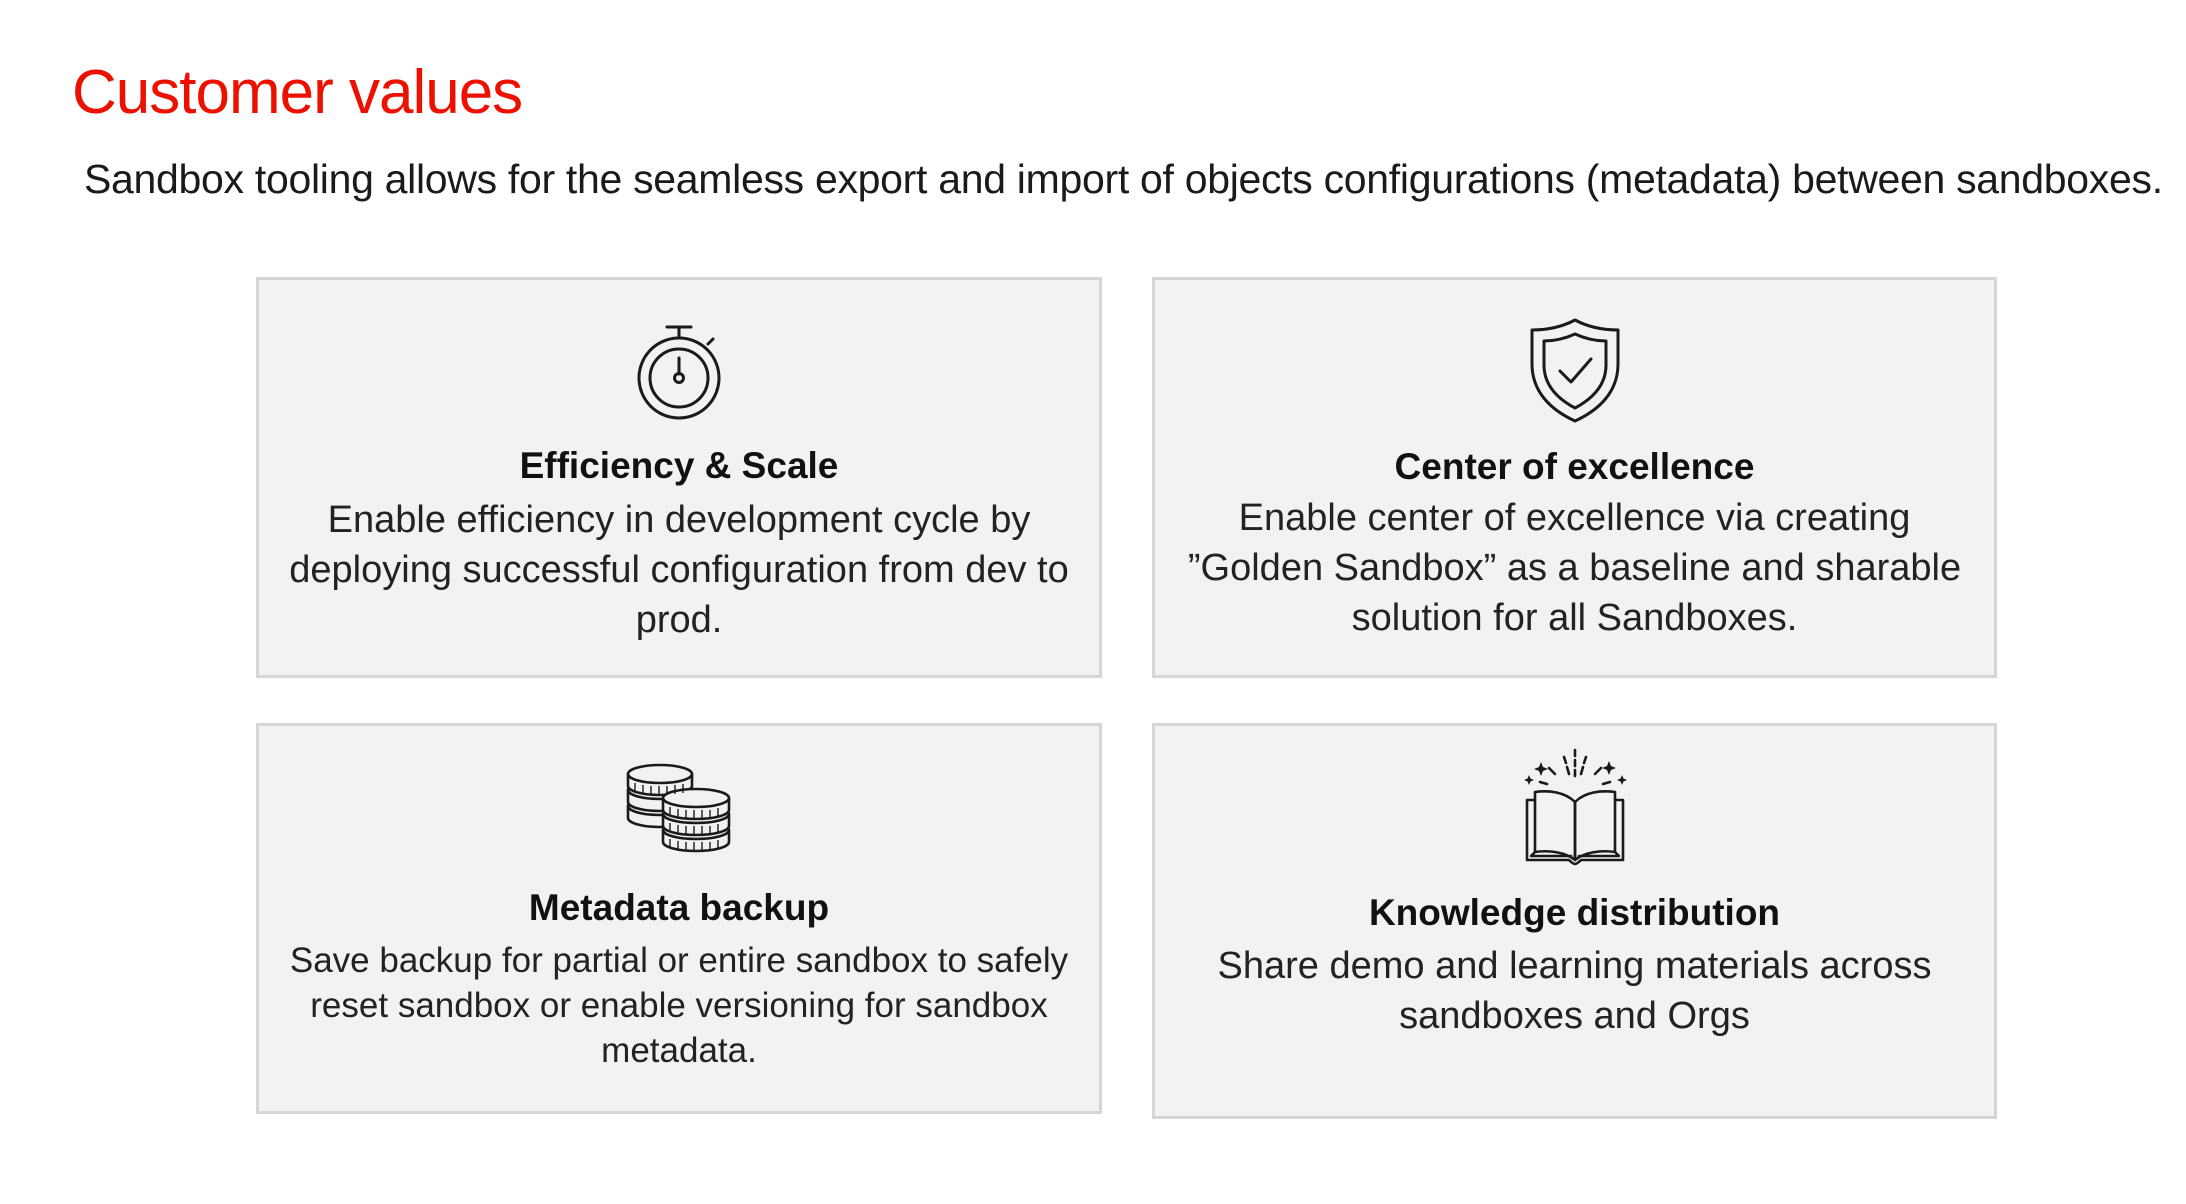 The width and height of the screenshot is (2186, 1204). I want to click on coins-icon, so click(678, 808).